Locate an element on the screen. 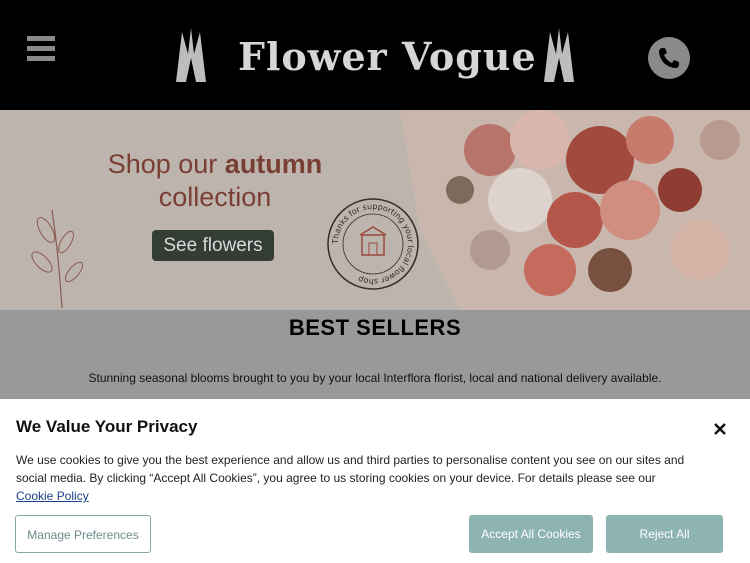 The image size is (750, 563). banner-title-suffix: collection is located at coordinates (215, 197).